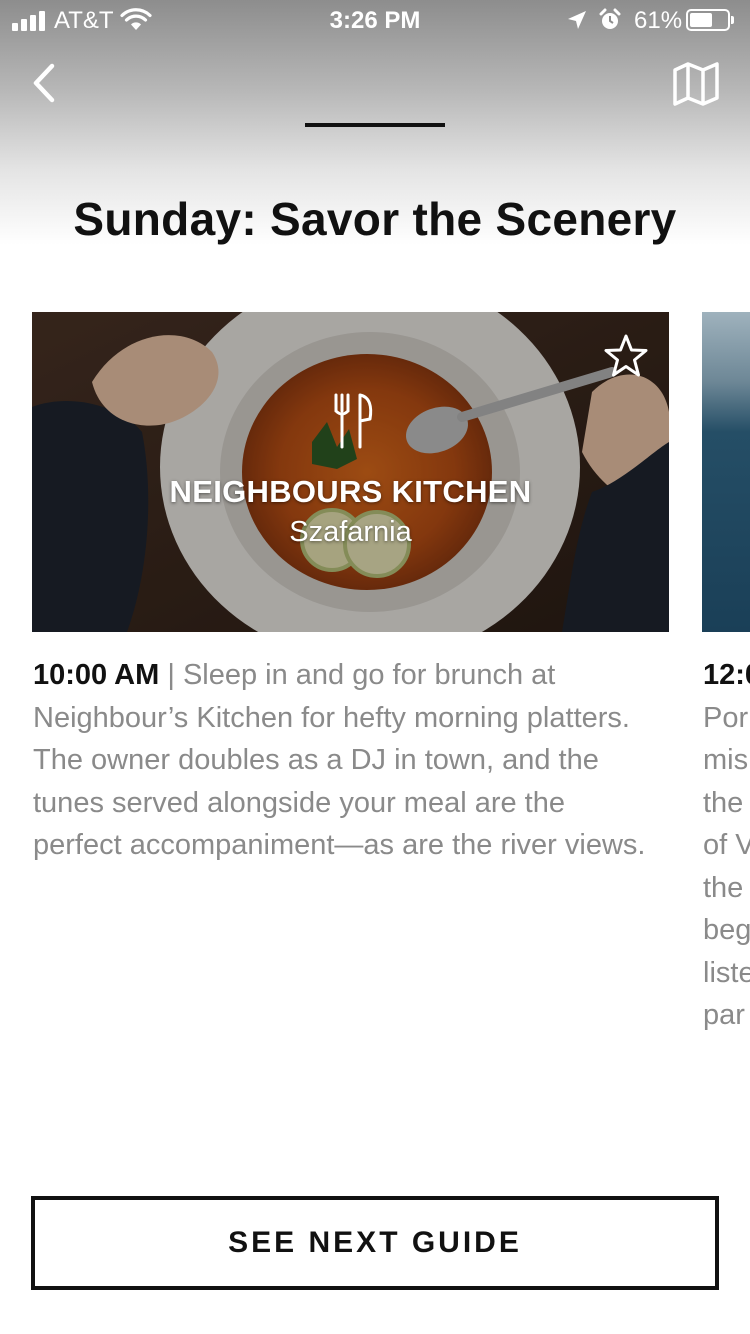 The image size is (750, 1334). What do you see at coordinates (375, 20) in the screenshot?
I see `status-bar: AT&T 3:26 PM 61%` at bounding box center [375, 20].